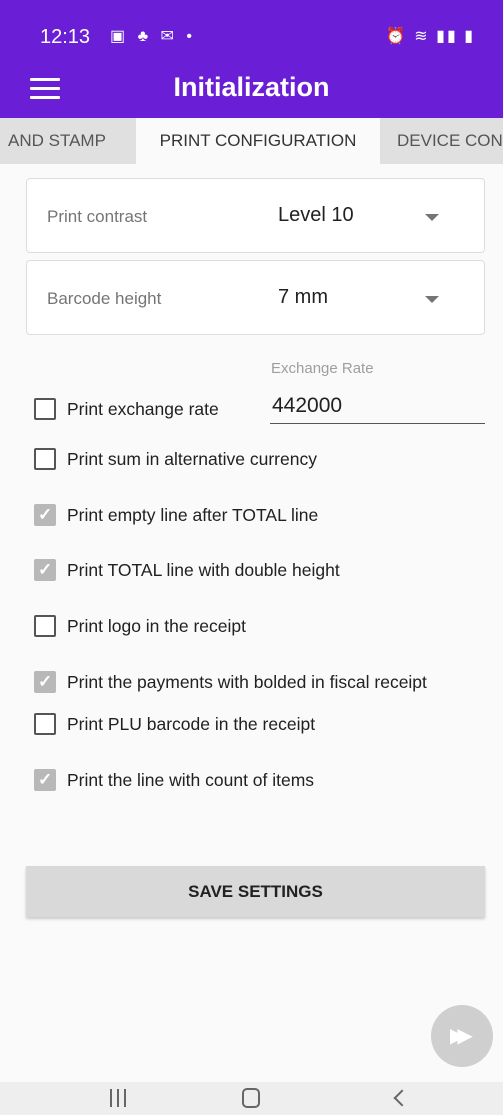  What do you see at coordinates (303, 297) in the screenshot?
I see `barcode-height-value: 7 mm` at bounding box center [303, 297].